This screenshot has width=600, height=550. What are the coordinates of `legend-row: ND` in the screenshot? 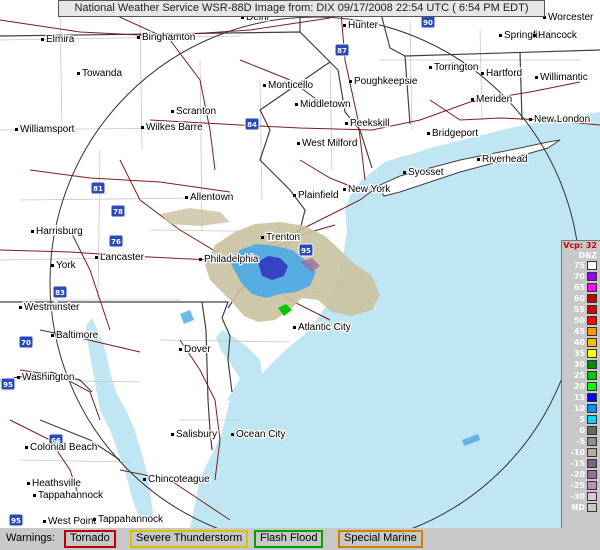 It's located at (581, 507).